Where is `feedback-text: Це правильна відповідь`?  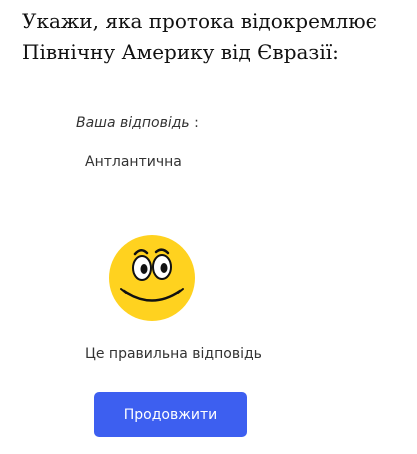 feedback-text: Це правильна відповідь is located at coordinates (173, 354).